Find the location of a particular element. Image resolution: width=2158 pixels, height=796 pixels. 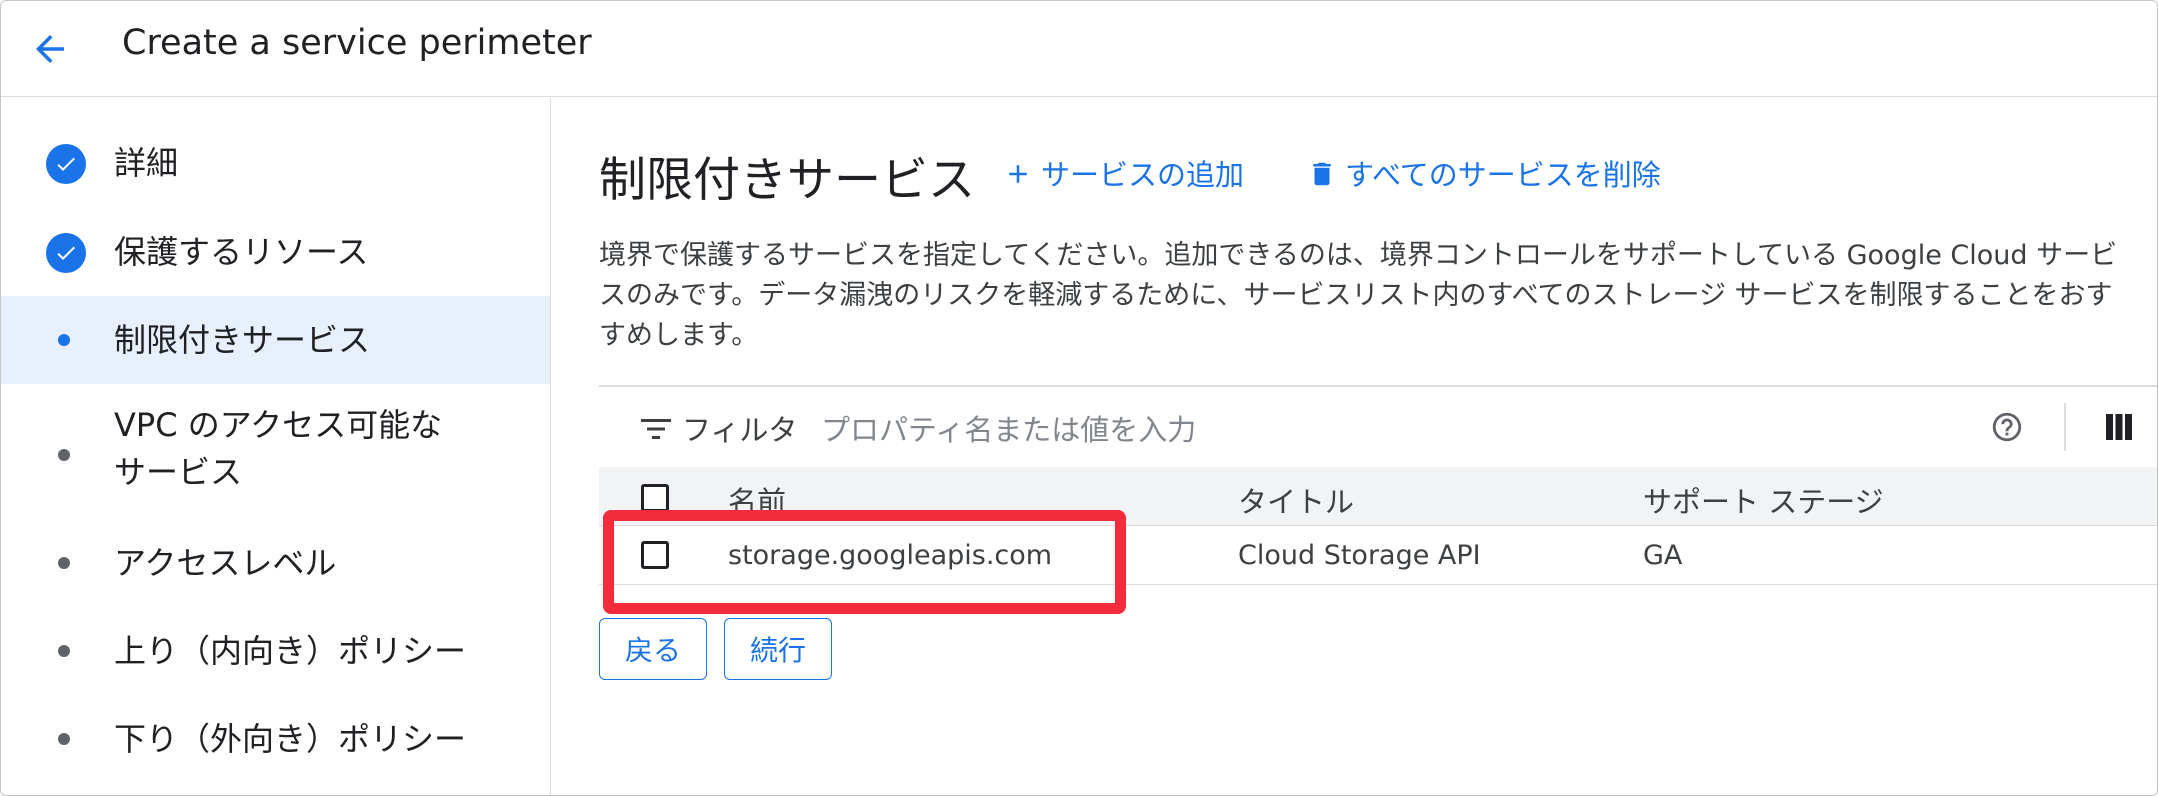

step-restricted-services: 制限付きサービス is located at coordinates (275, 340).